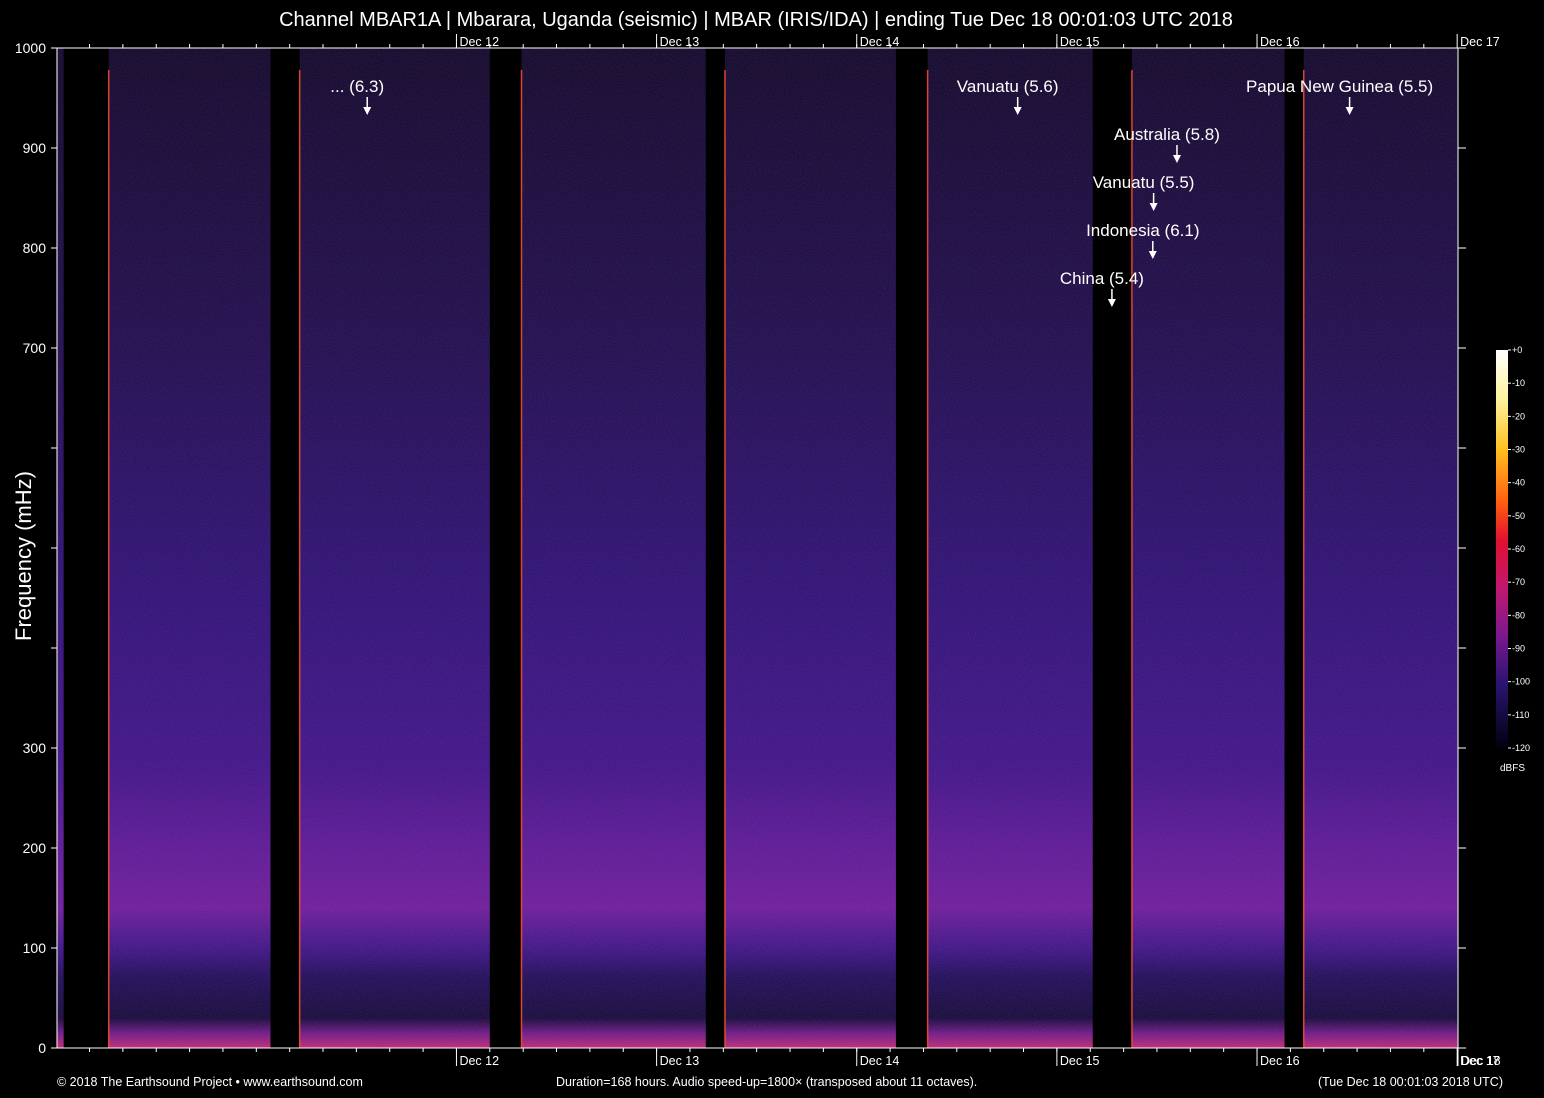  What do you see at coordinates (1518, 383) in the screenshot?
I see `colorbar-tick-label: -10` at bounding box center [1518, 383].